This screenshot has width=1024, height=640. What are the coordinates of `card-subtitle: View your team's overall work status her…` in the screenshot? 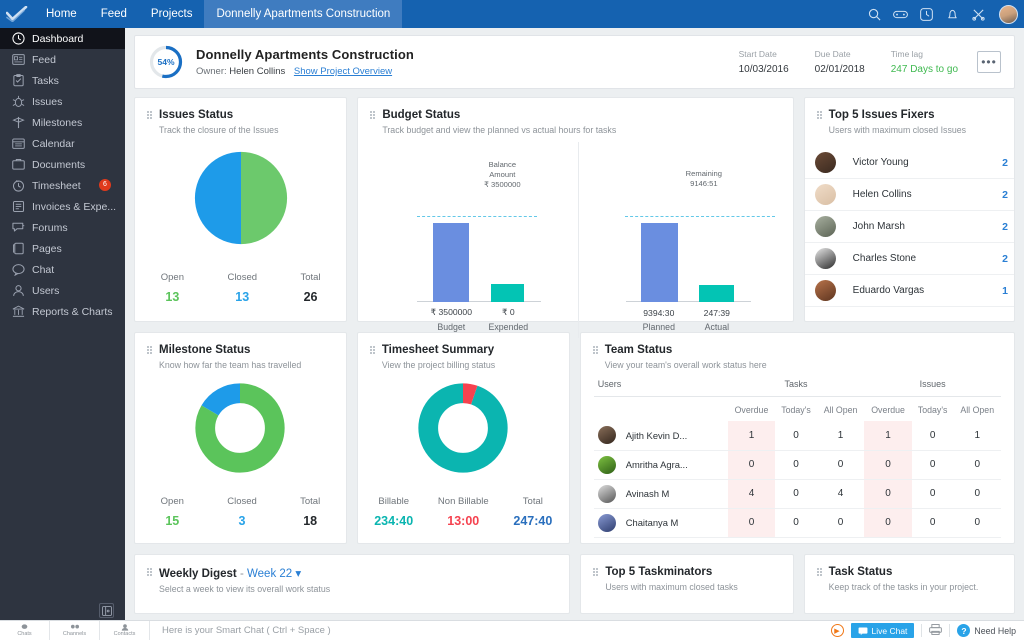 It's located at (685, 365).